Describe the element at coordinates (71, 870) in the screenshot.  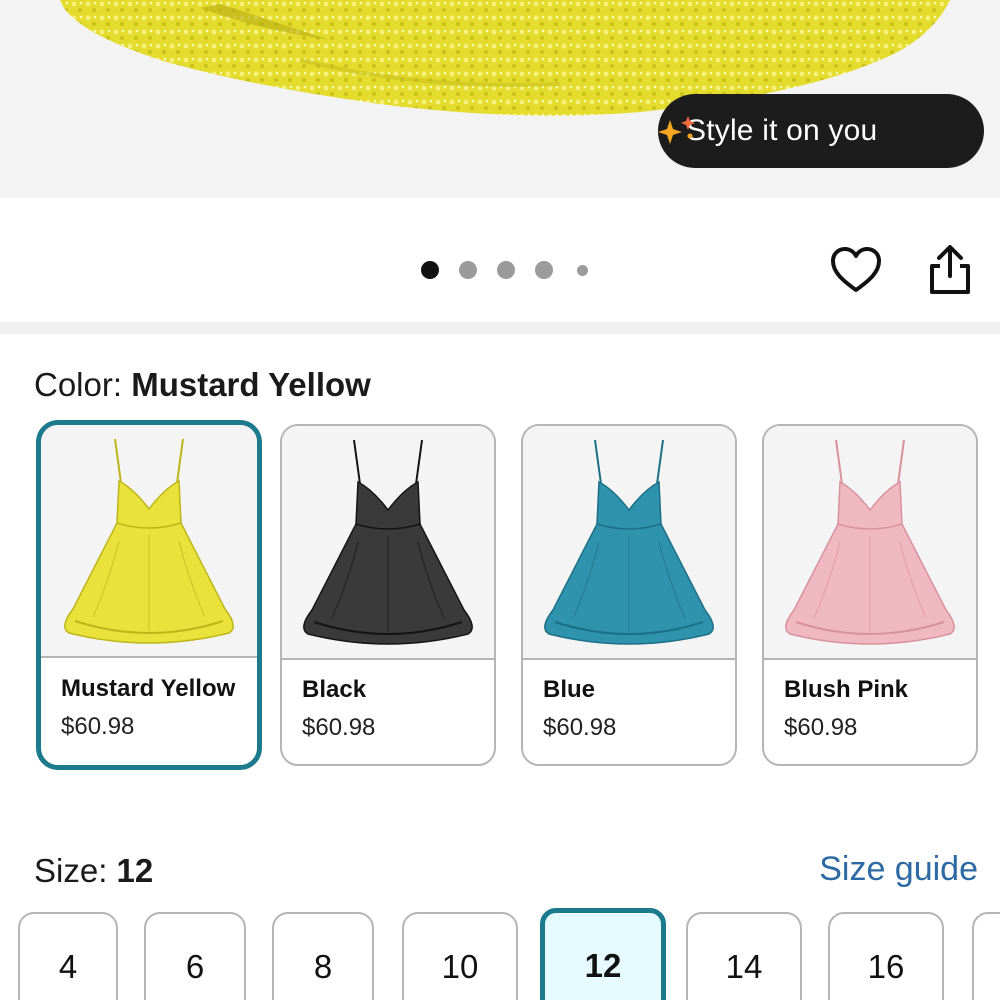
I see `size-heading-label: Size:` at that location.